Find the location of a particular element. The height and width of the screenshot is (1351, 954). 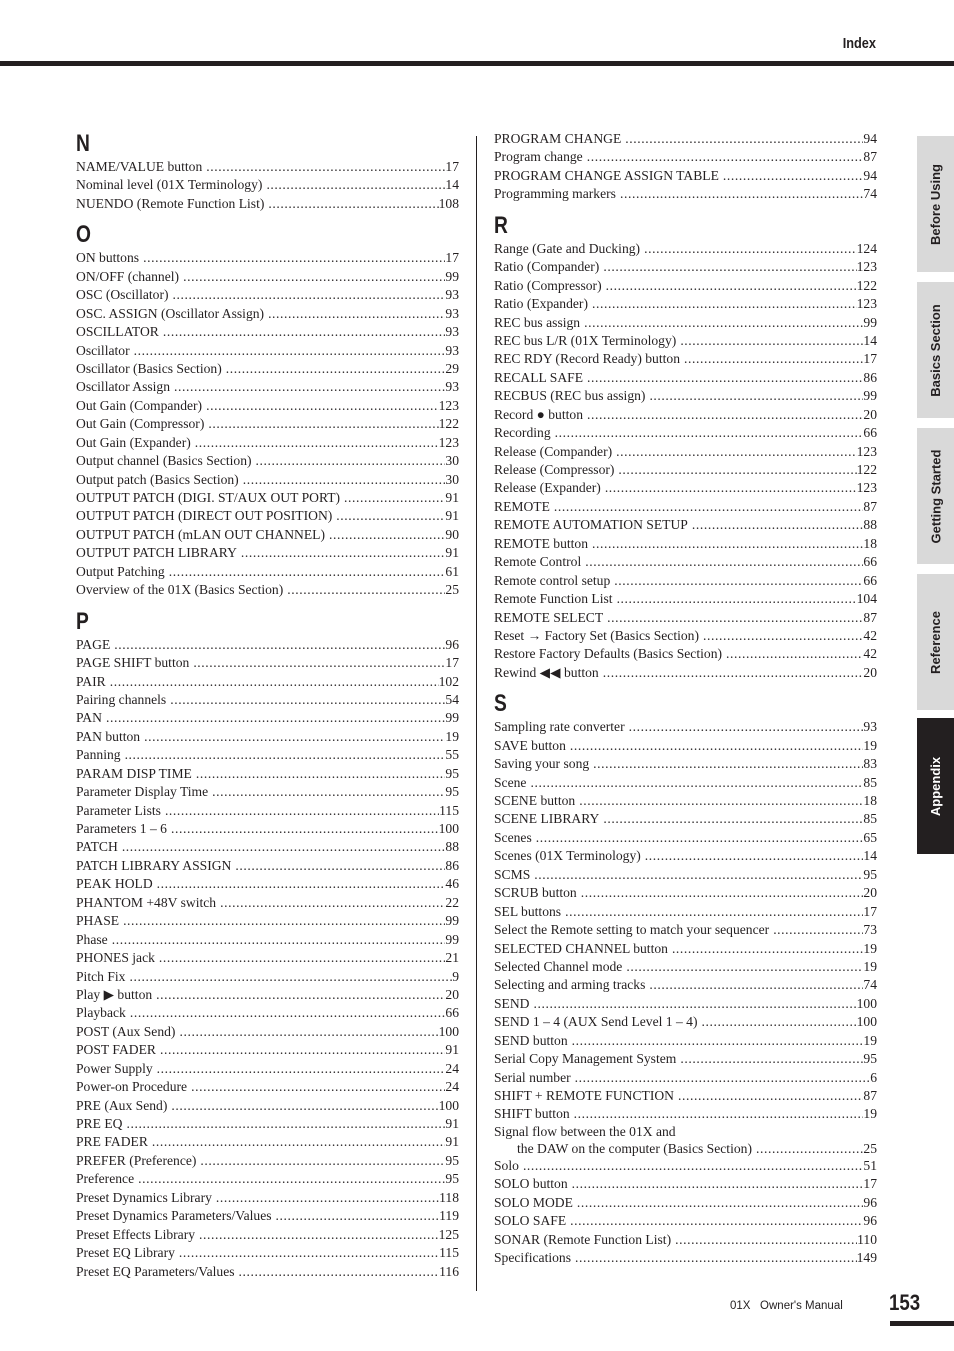

index-entry: SEND 1 – 4 (AUX Send Level 1 – 4) 100 is located at coordinates (685, 1022).